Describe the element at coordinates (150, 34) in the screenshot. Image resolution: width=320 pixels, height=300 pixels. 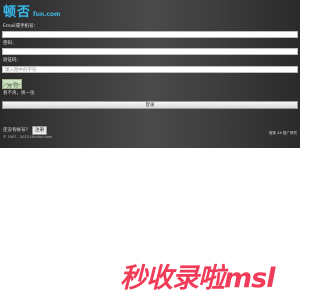
I see `email-input` at that location.